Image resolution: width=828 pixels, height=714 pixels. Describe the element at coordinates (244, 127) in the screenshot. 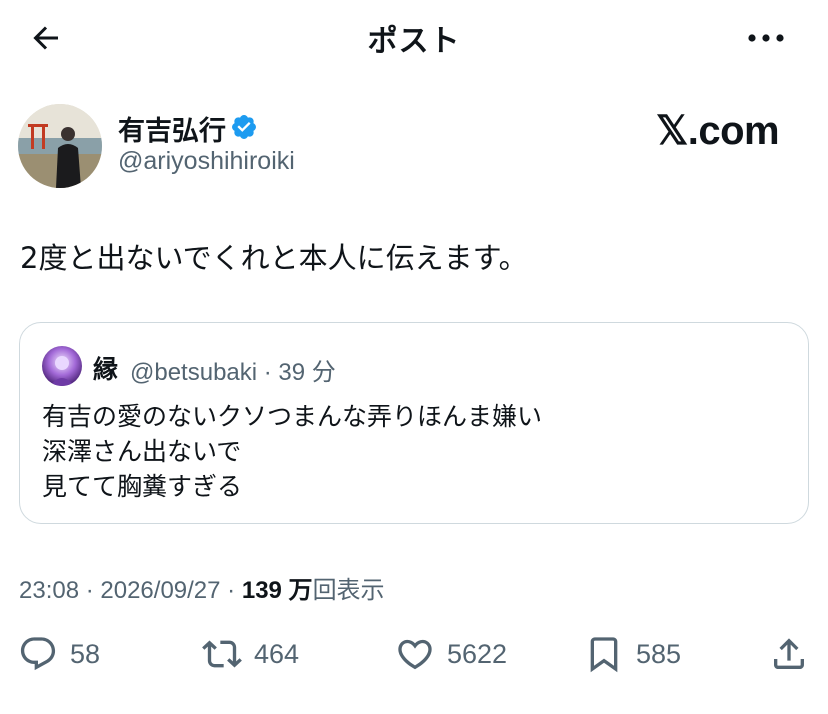

I see `verified-badge-icon` at that location.